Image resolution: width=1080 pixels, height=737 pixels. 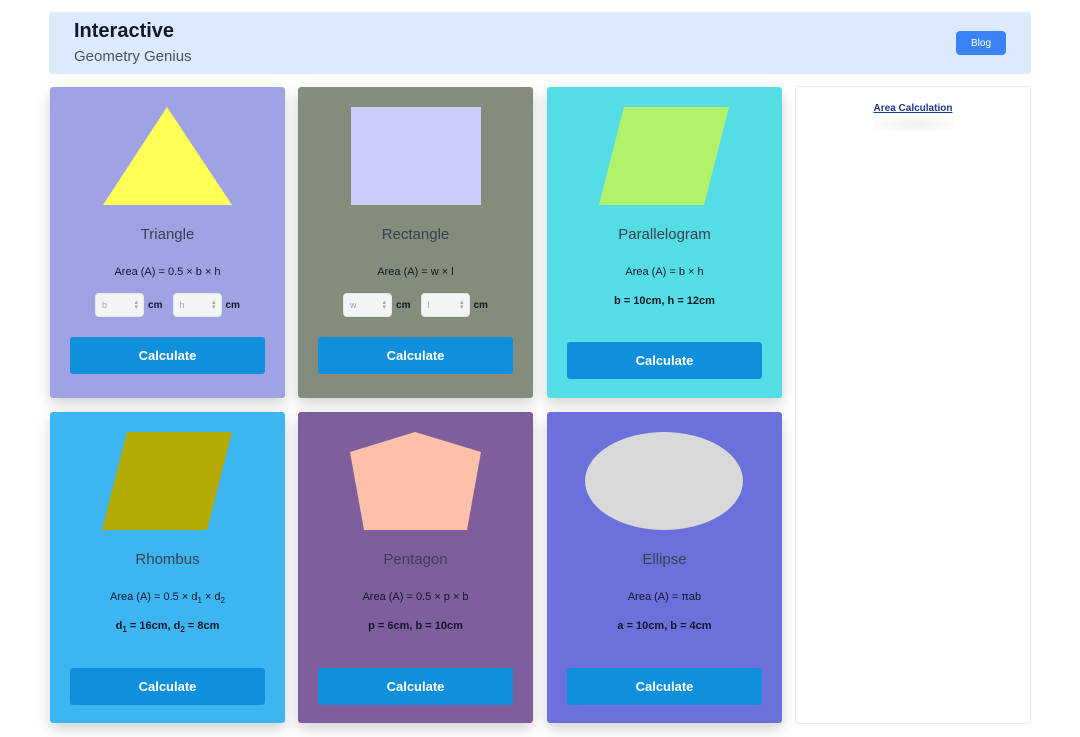 What do you see at coordinates (664, 481) in the screenshot?
I see `ellipse-shape-icon` at bounding box center [664, 481].